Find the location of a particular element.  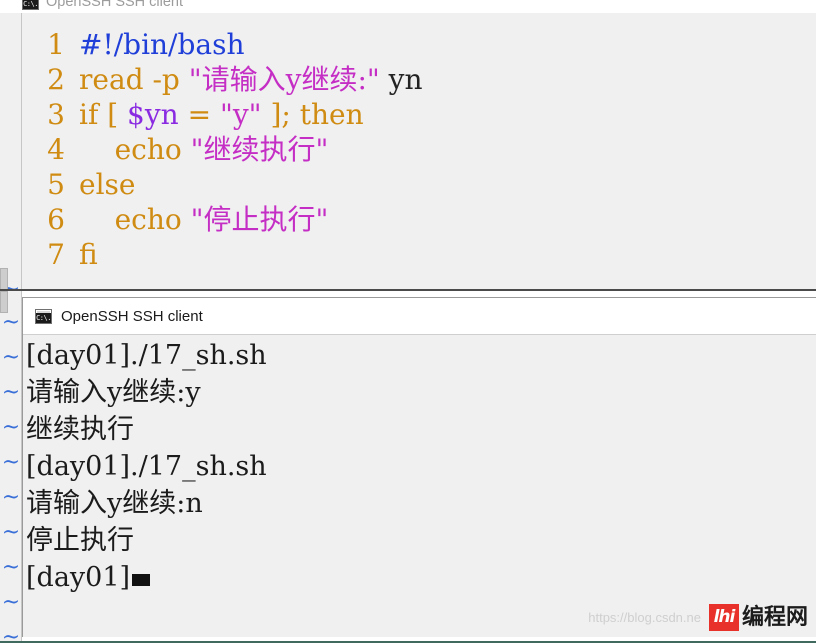

code-line-number: 6 is located at coordinates (56, 219).